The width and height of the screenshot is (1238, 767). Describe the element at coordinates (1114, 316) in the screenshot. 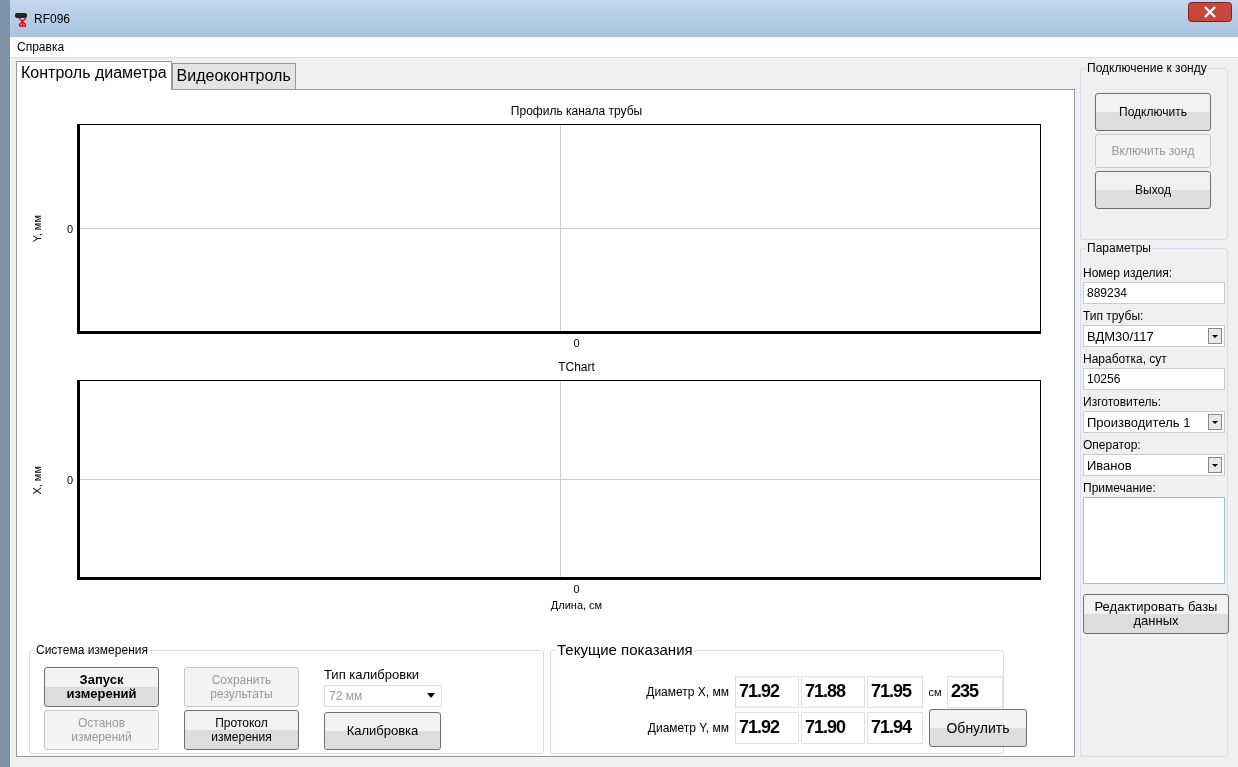

I see `field-label: Тип трубы:` at that location.